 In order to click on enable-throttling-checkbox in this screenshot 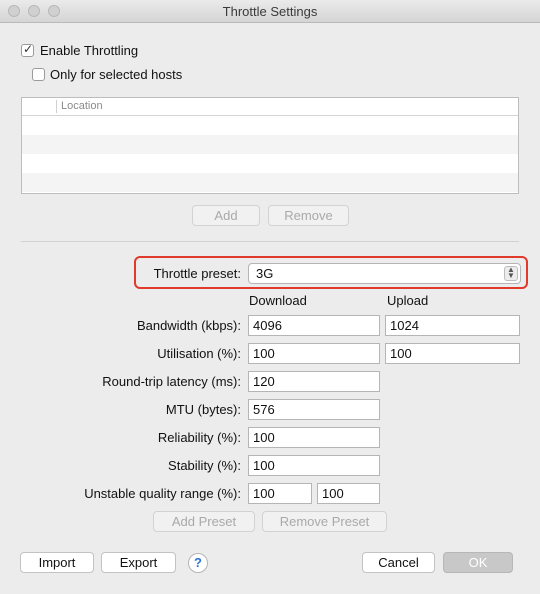, I will do `click(27, 49)`.